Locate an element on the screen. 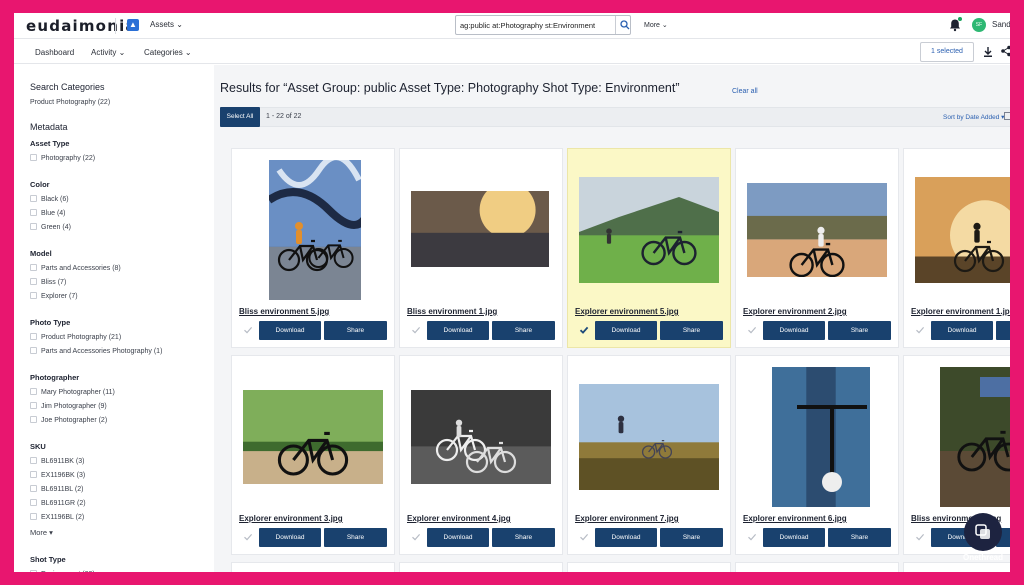  logo: eudaimonia is located at coordinates (81, 26).